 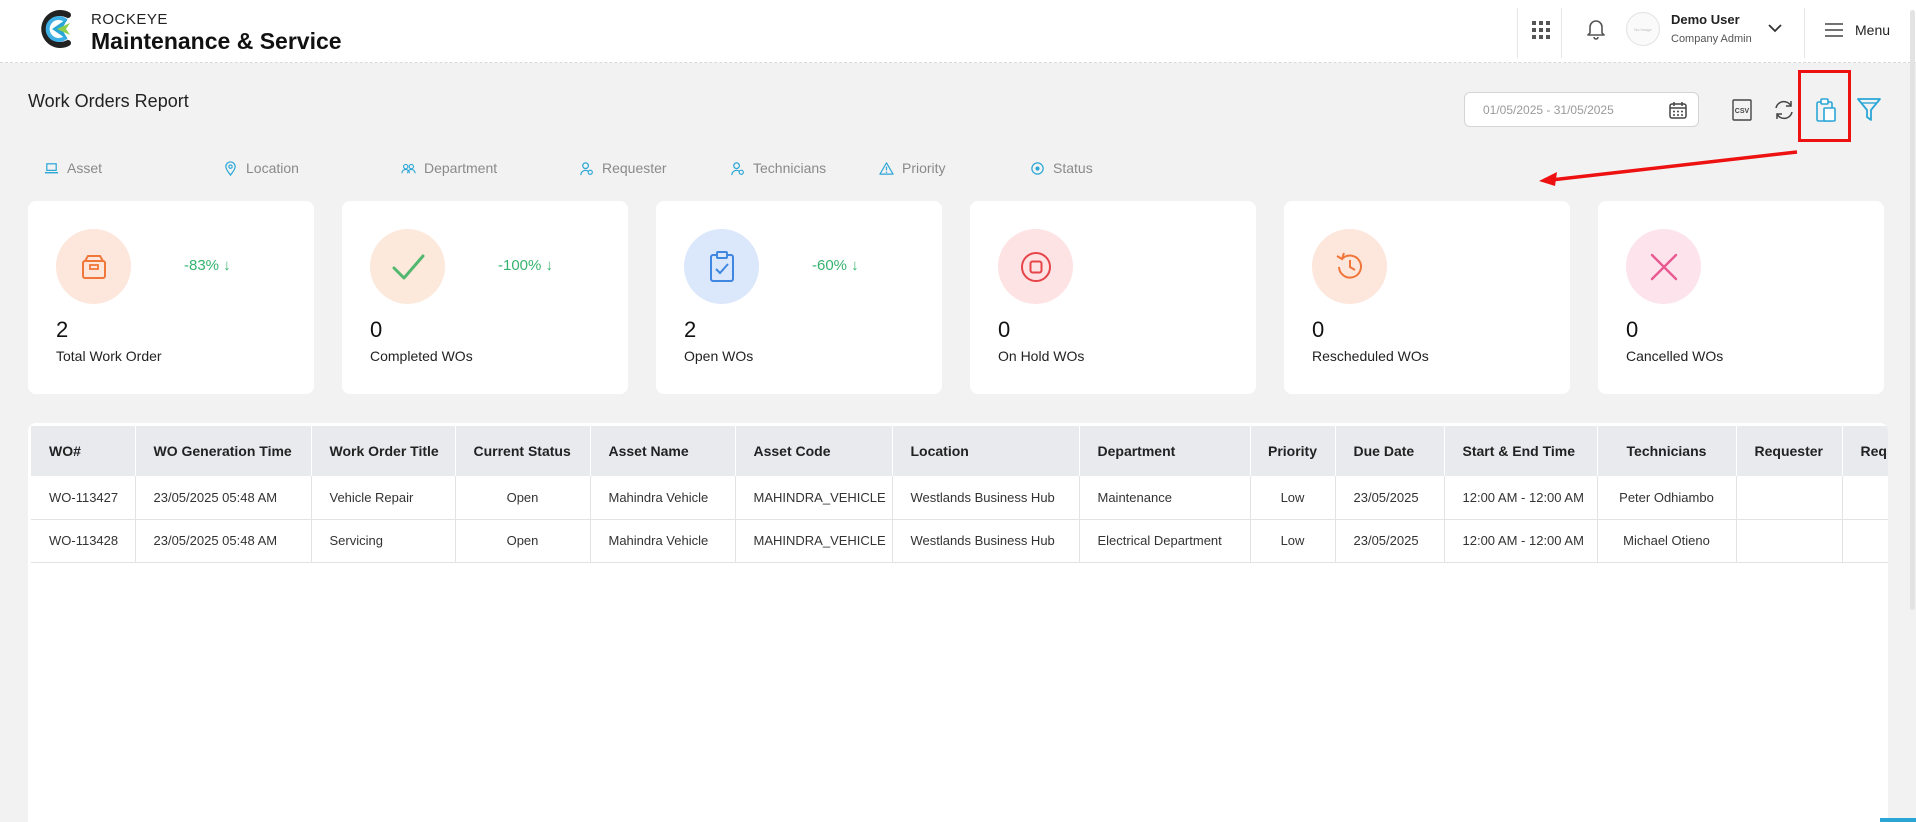 What do you see at coordinates (799, 297) in the screenshot?
I see `card-open-wos: -60% ↓ 2 Open WOs` at bounding box center [799, 297].